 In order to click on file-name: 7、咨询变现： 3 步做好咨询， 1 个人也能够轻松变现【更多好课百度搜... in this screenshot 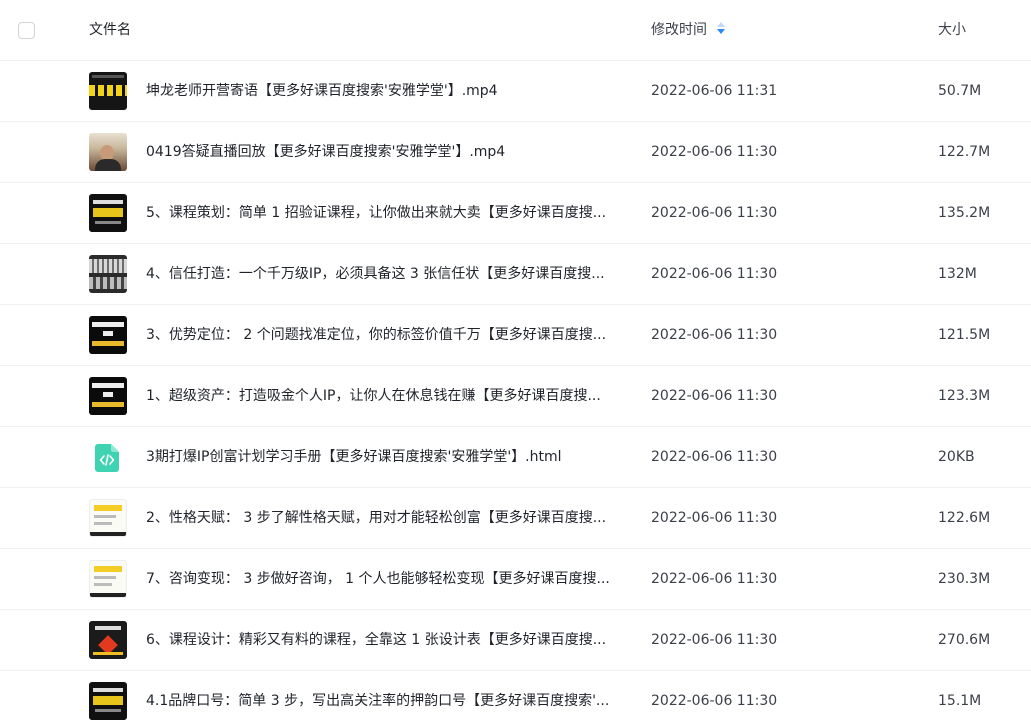, I will do `click(378, 579)`.